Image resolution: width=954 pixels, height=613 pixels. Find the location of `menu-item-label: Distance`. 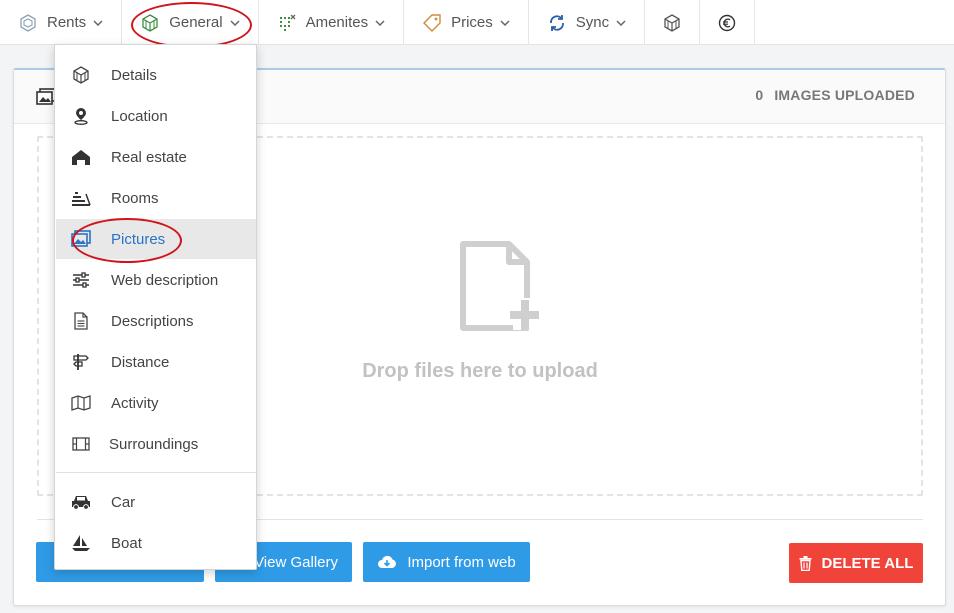

menu-item-label: Distance is located at coordinates (140, 362).